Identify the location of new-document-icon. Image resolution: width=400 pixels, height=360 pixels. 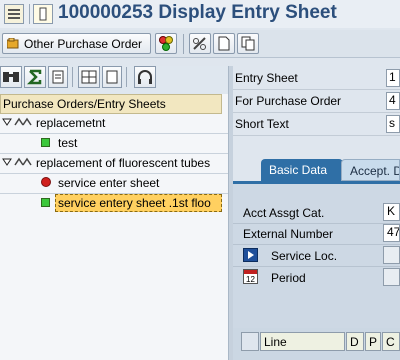
(224, 43).